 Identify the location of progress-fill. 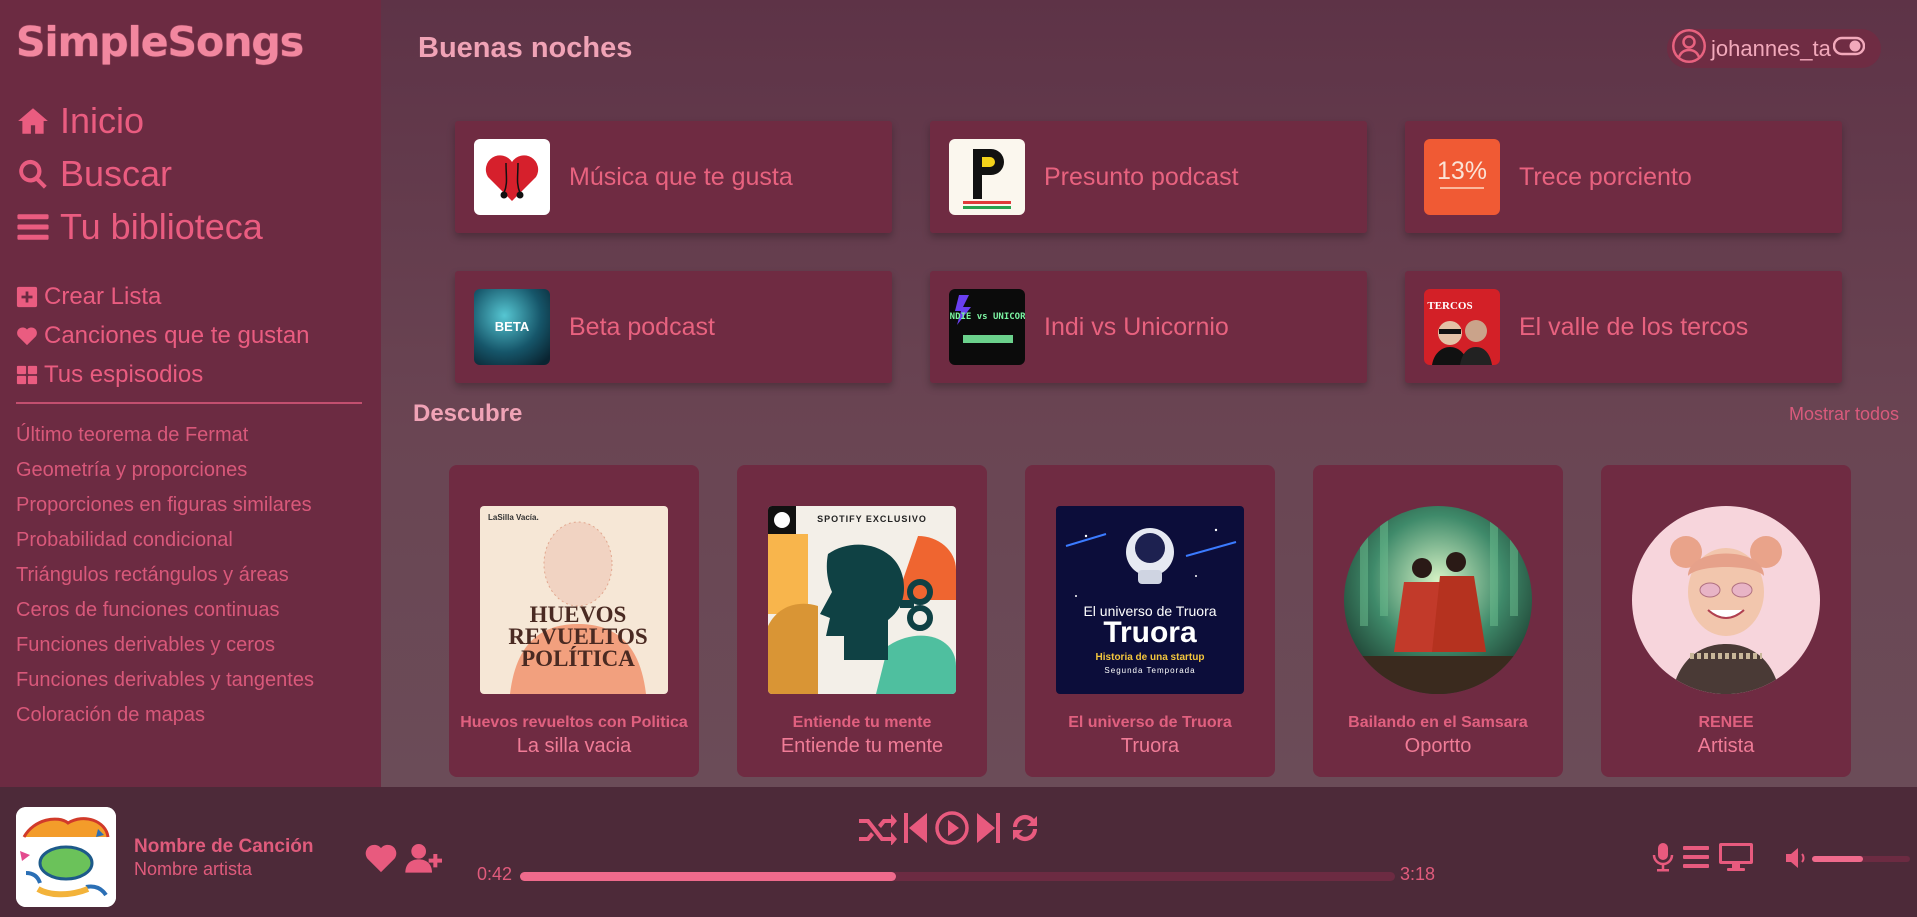
(708, 876).